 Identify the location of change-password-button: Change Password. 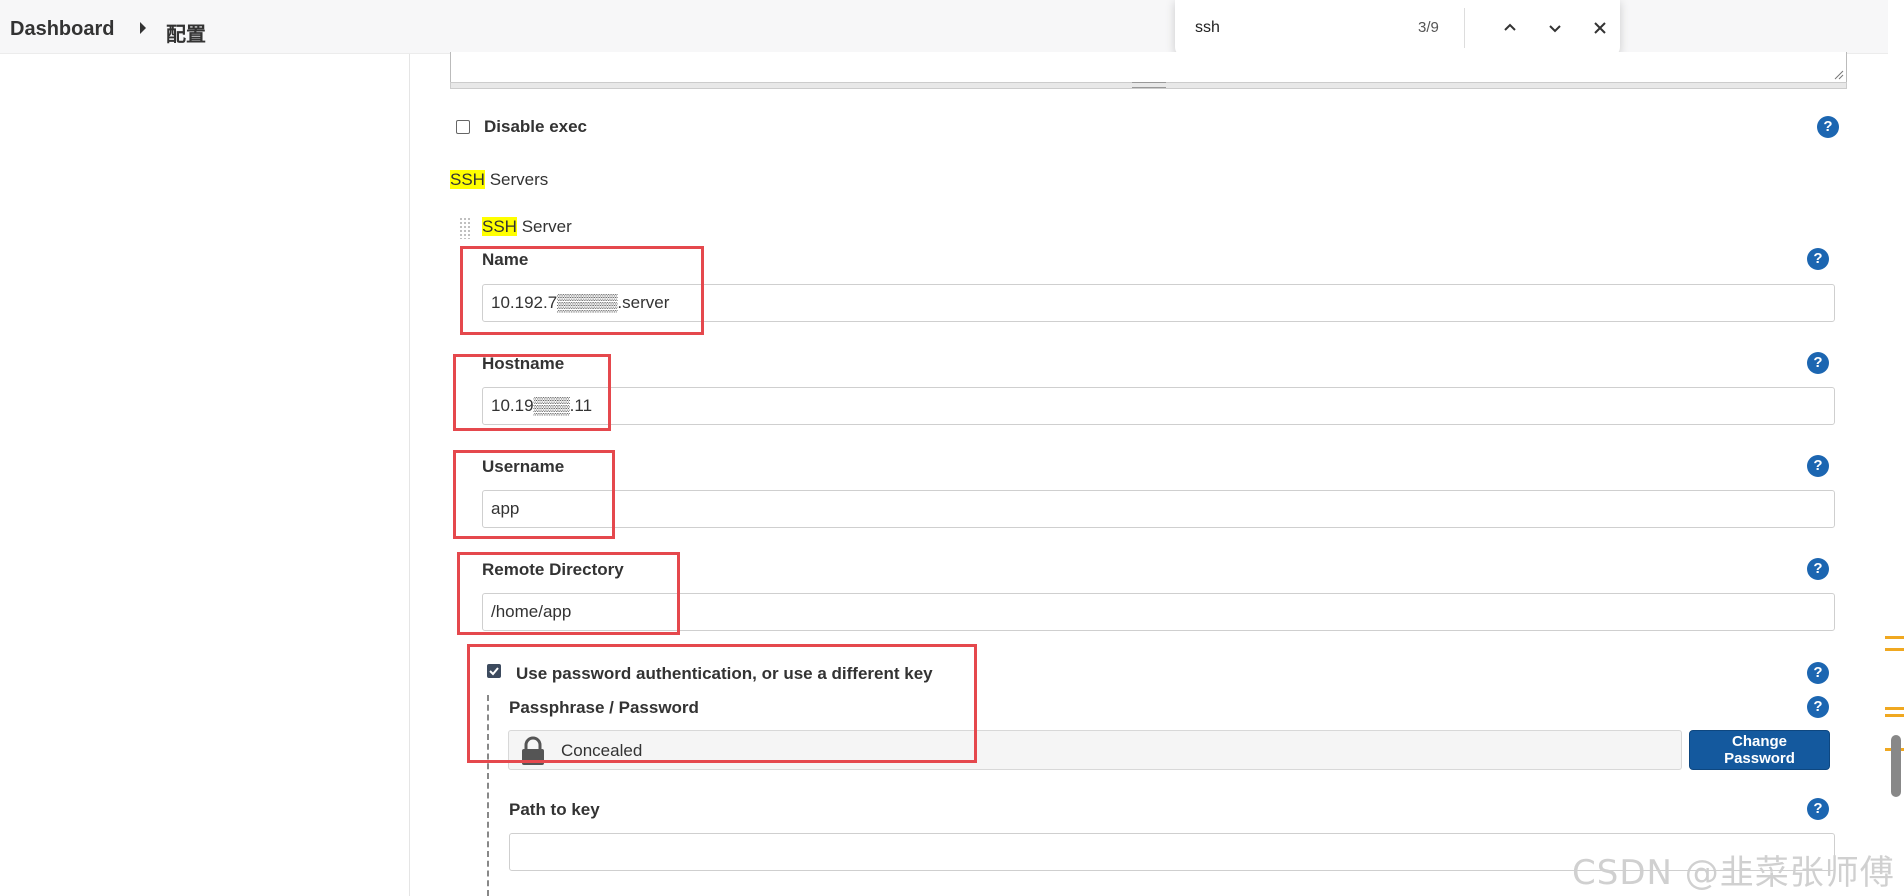
(1759, 750).